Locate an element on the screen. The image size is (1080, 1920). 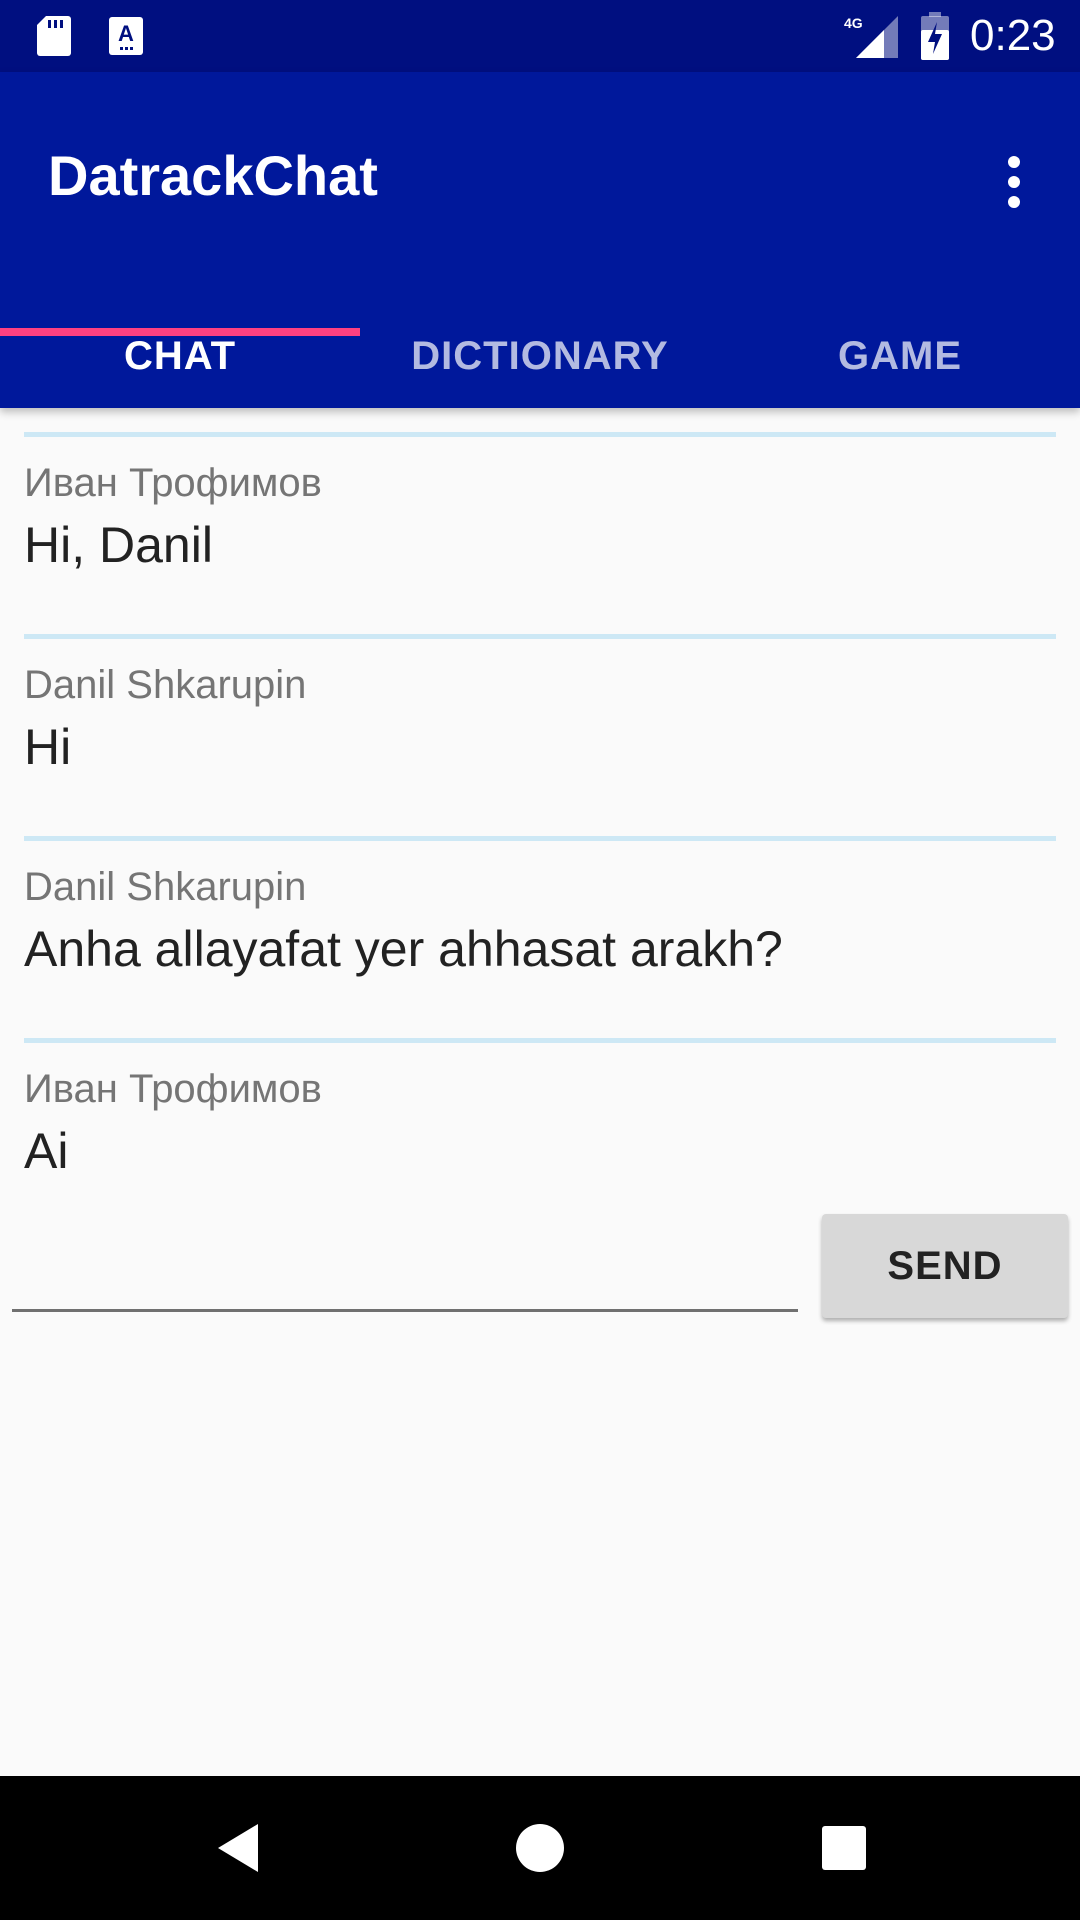
message-item: Иван Трофимов Hi, Danil is located at coordinates (540, 533).